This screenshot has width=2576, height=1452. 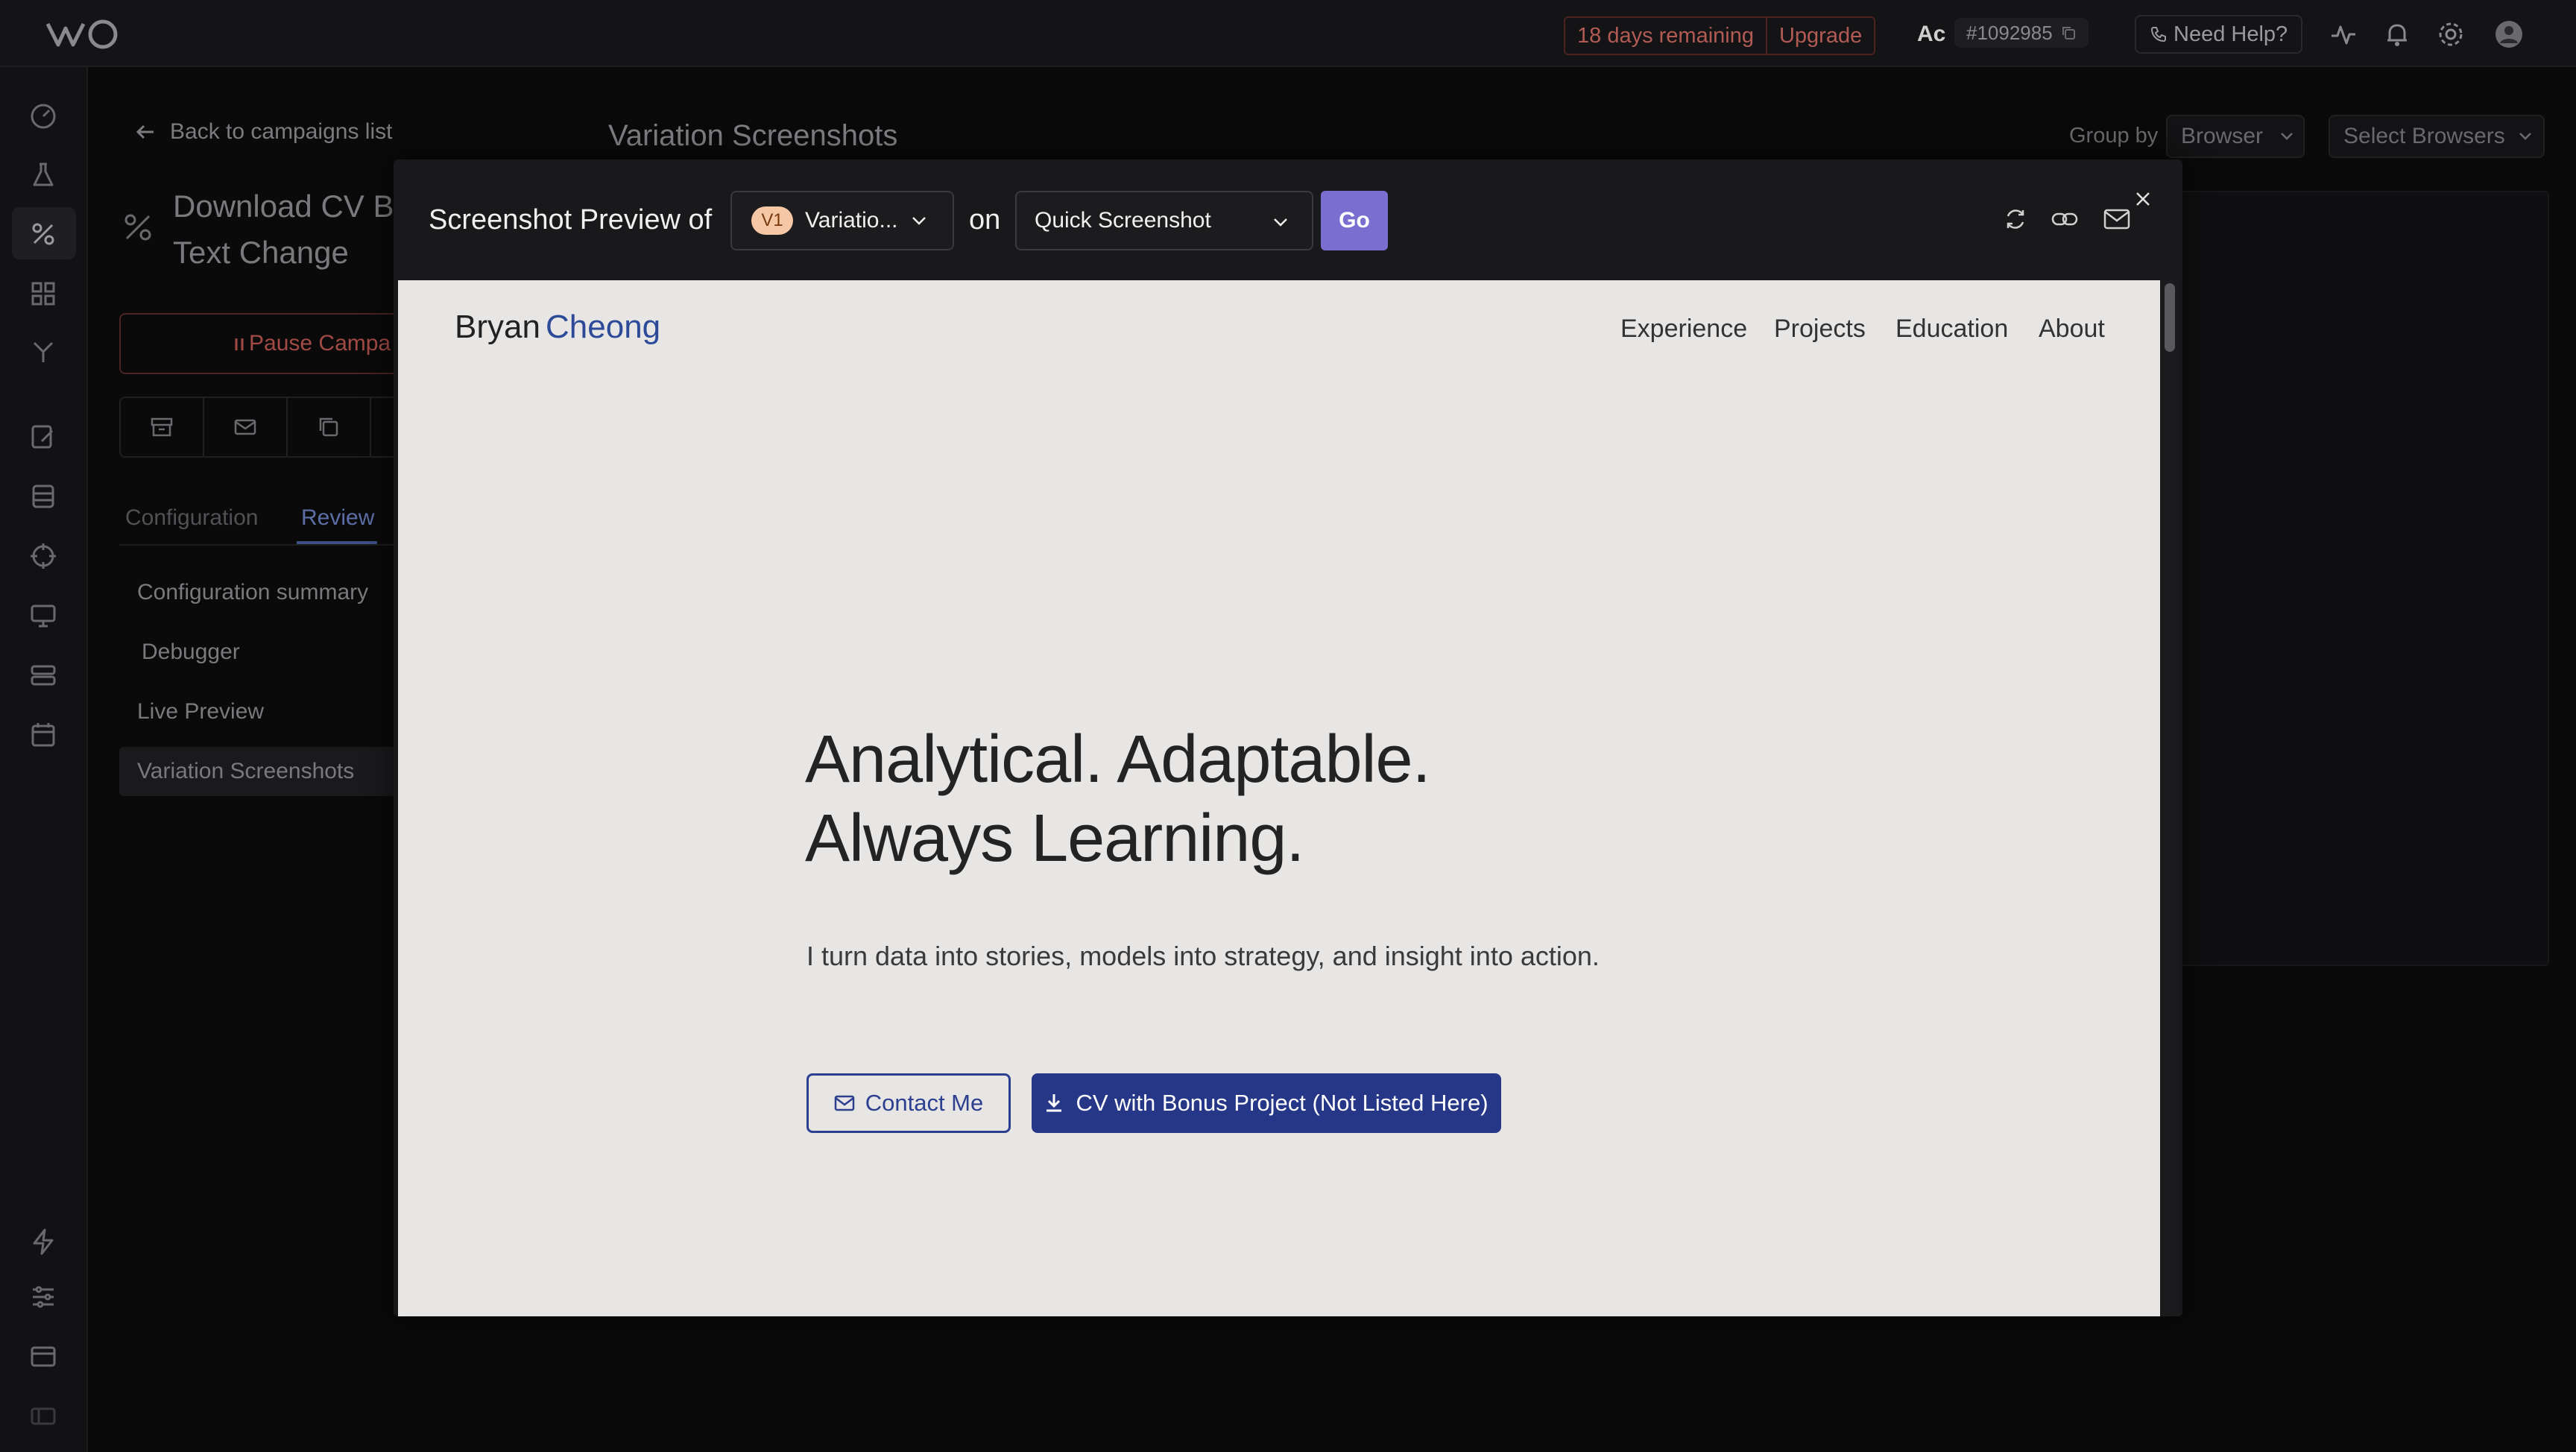 I want to click on bell-icon, so click(x=2397, y=34).